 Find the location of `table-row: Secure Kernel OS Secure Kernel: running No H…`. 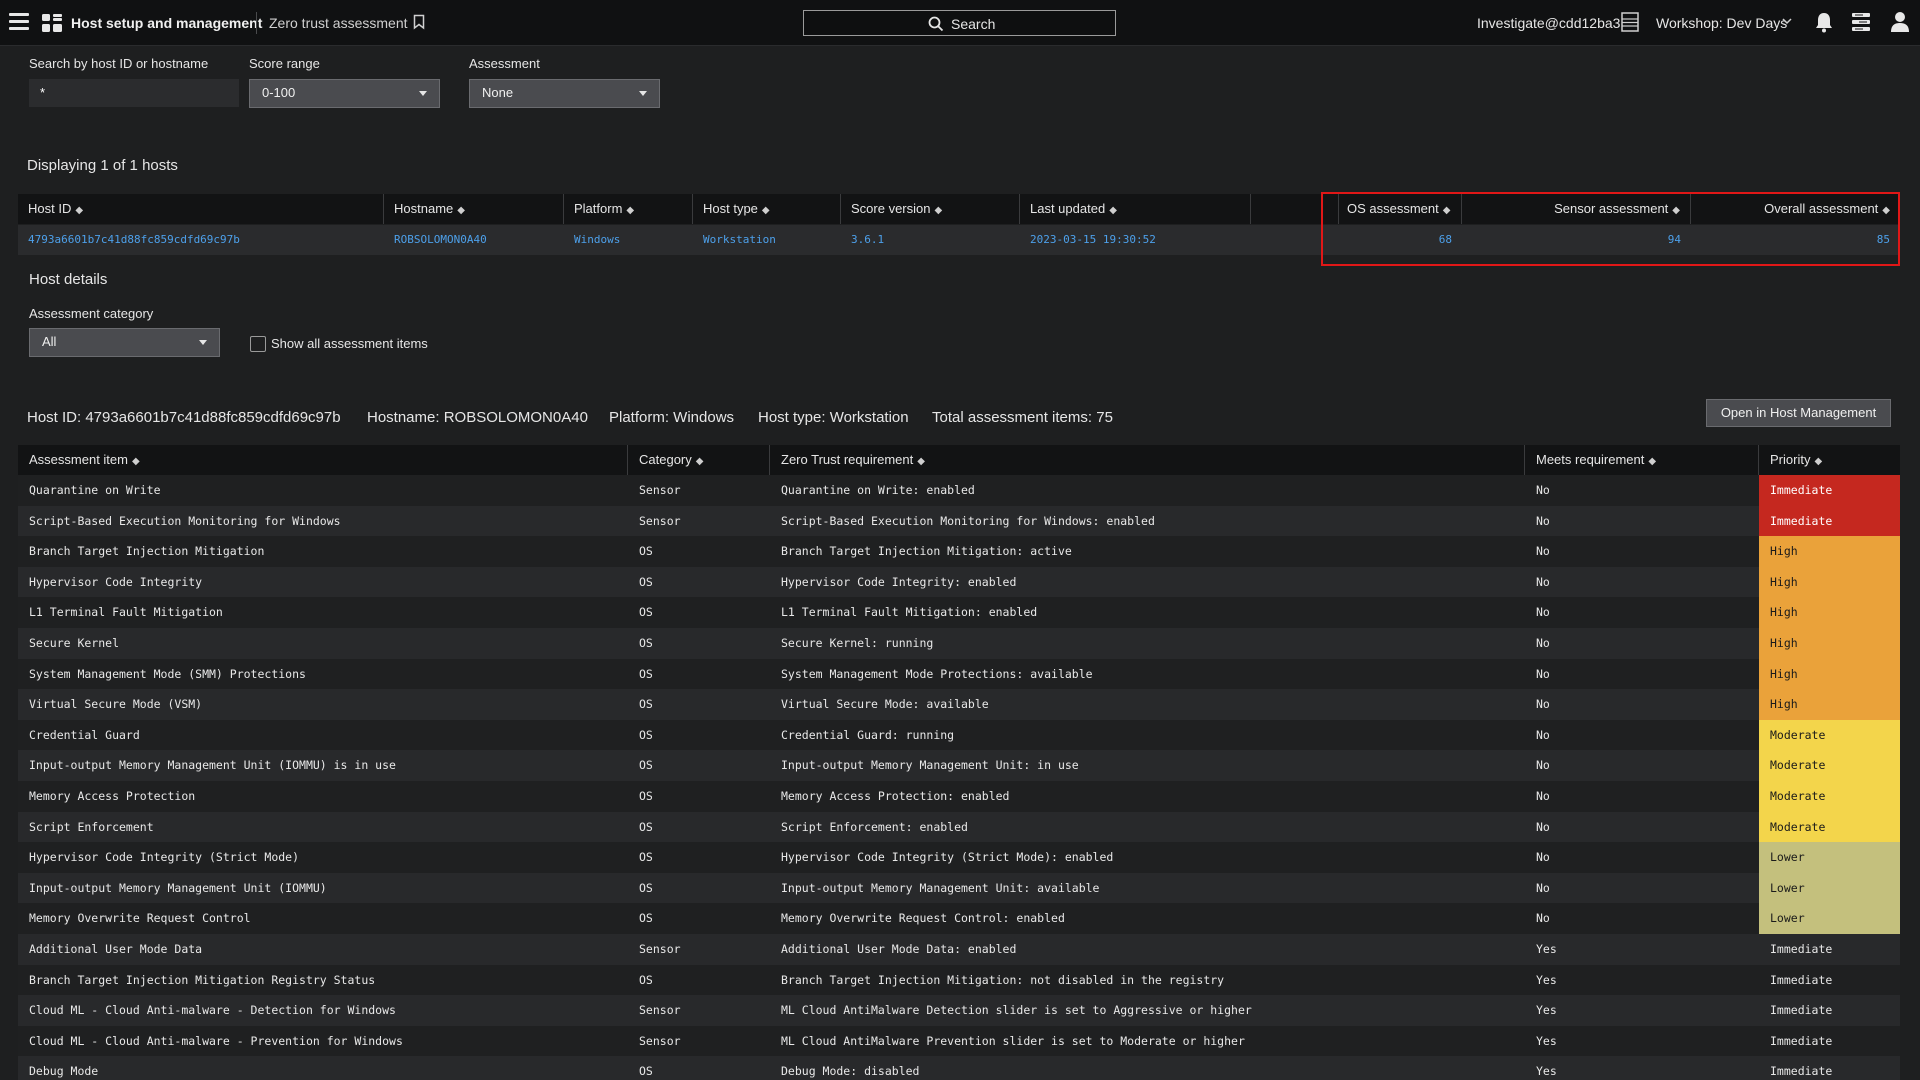

table-row: Secure Kernel OS Secure Kernel: running No H… is located at coordinates (959, 643).